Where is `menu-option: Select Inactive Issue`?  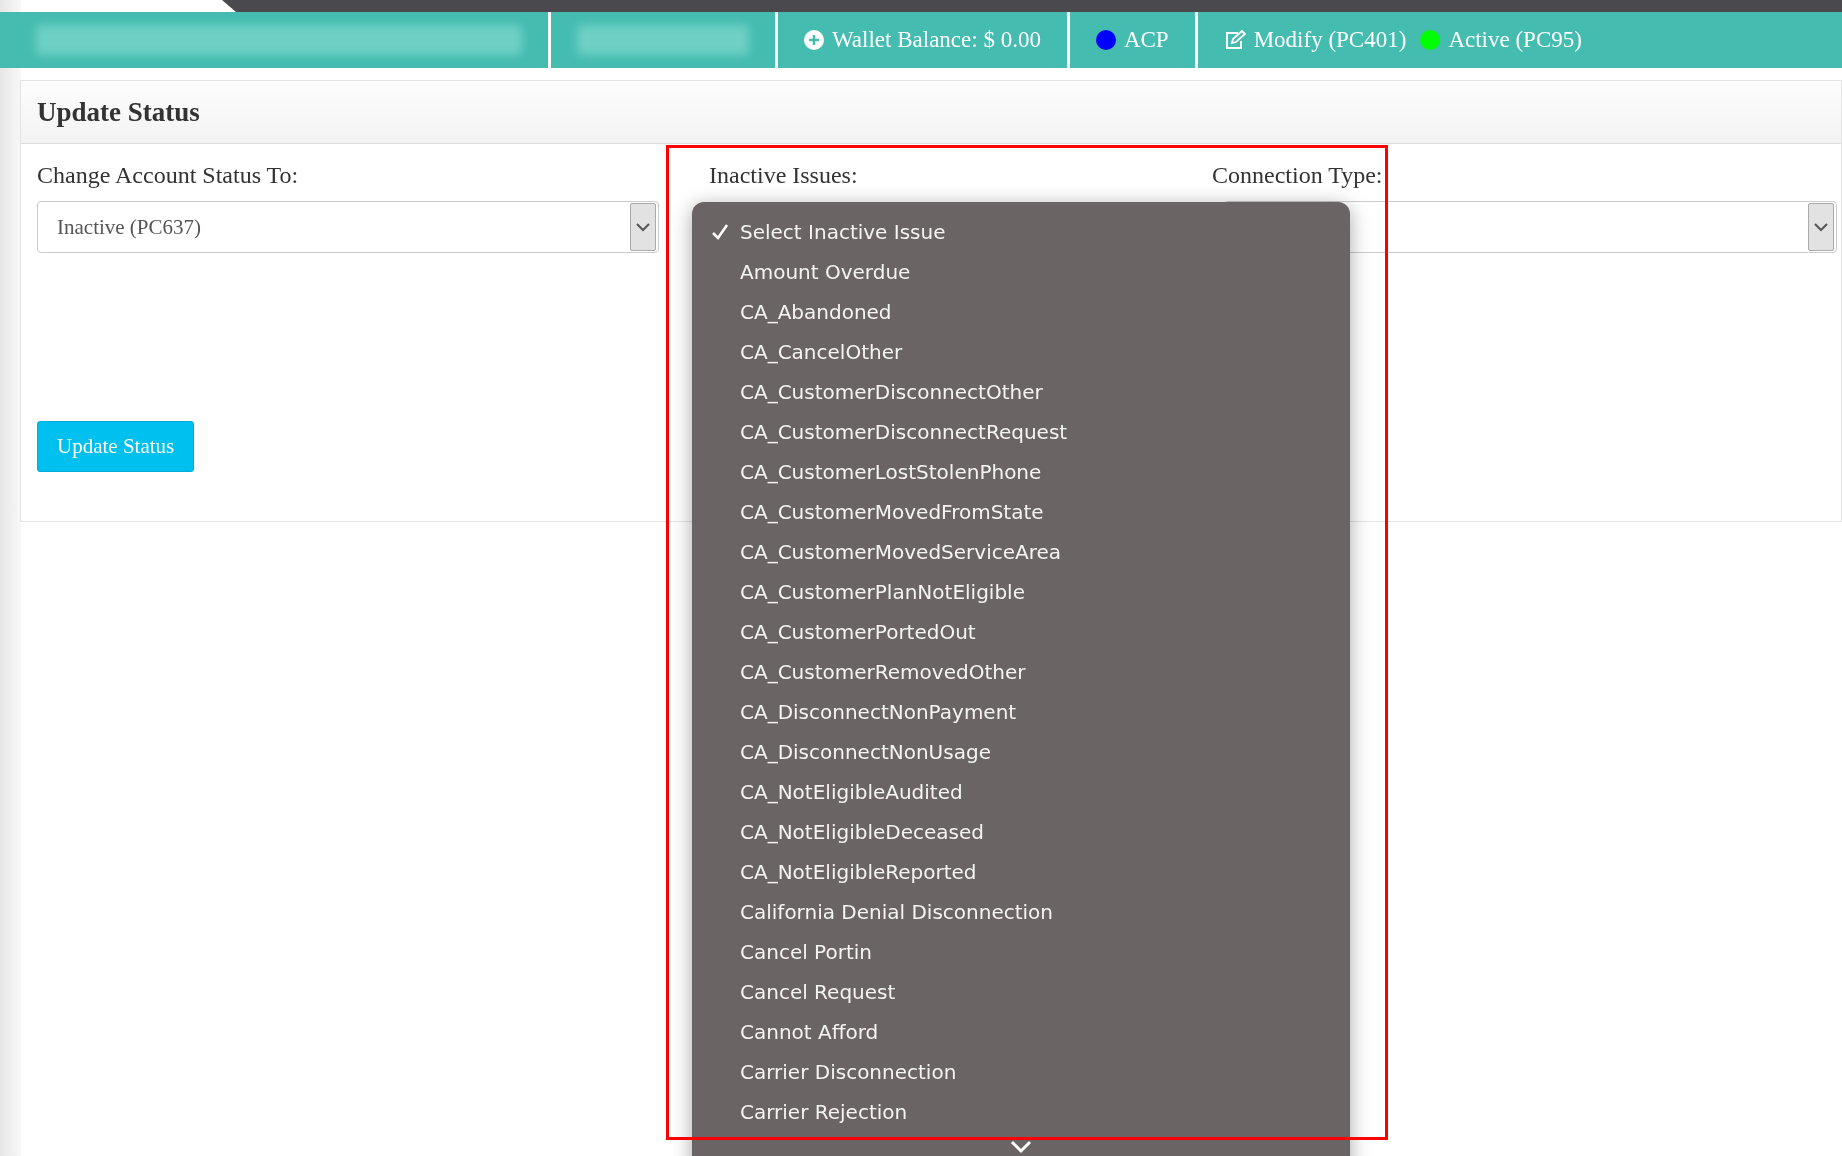 menu-option: Select Inactive Issue is located at coordinates (1021, 232).